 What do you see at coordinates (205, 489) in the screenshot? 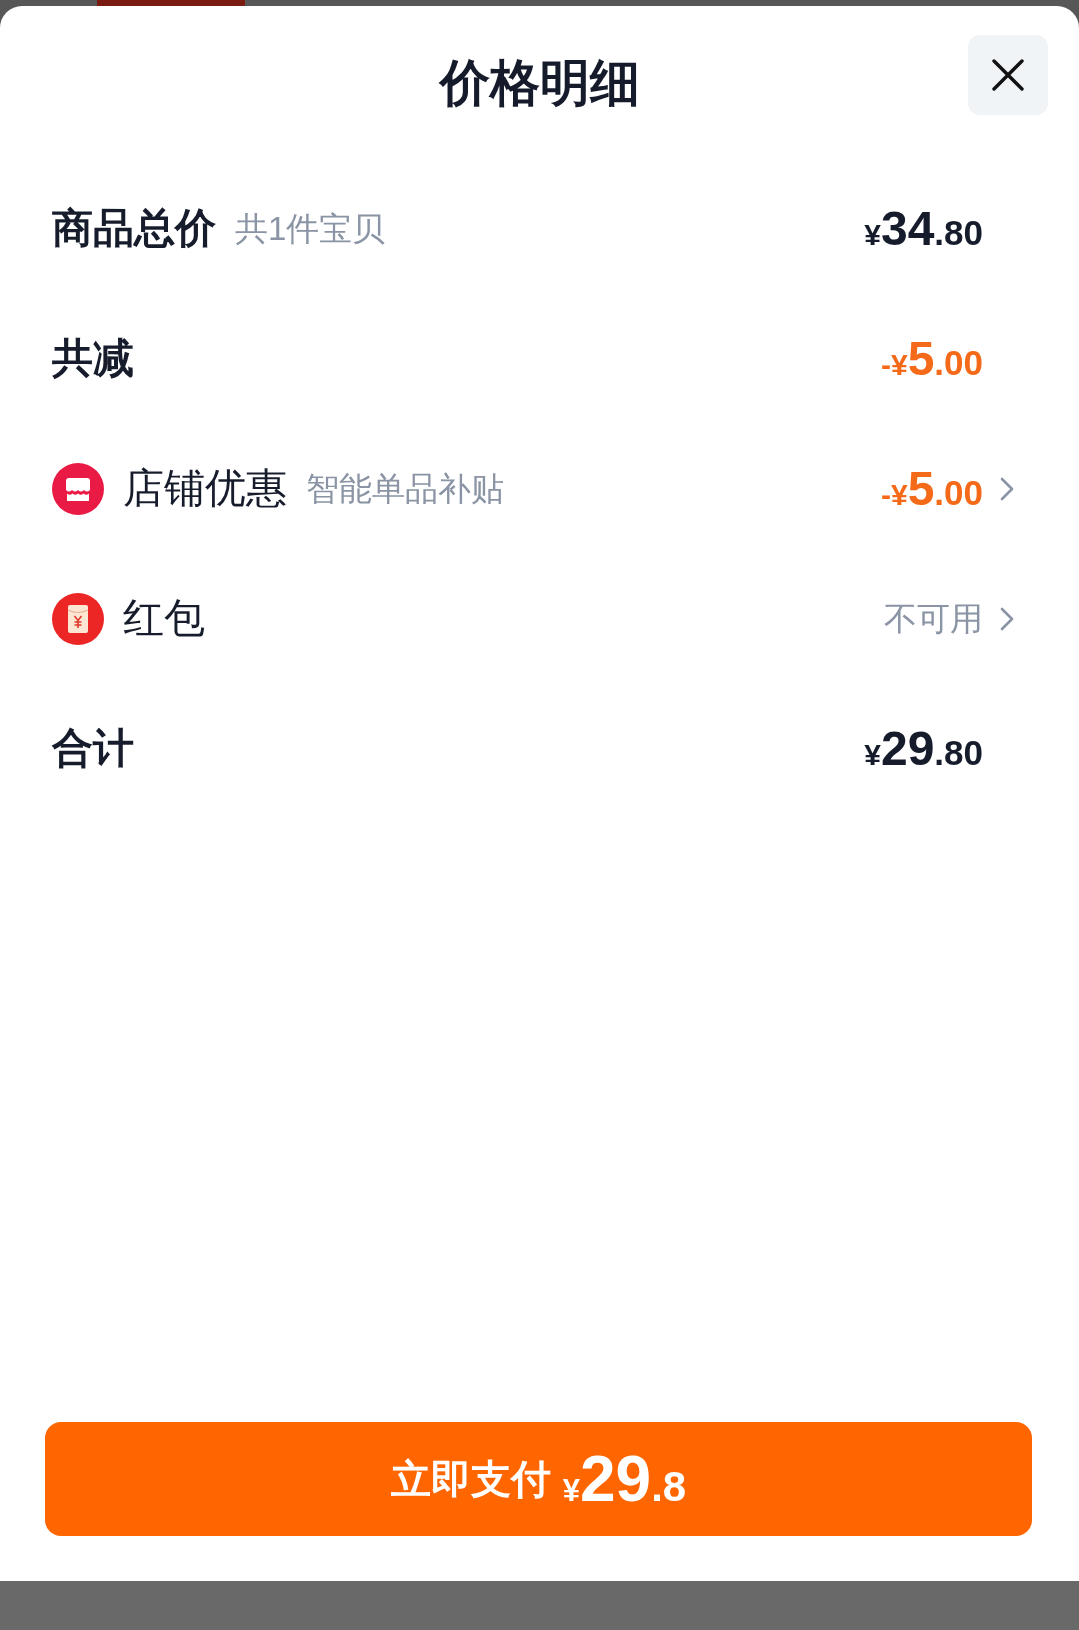
I see `discount-label: 店铺优惠` at bounding box center [205, 489].